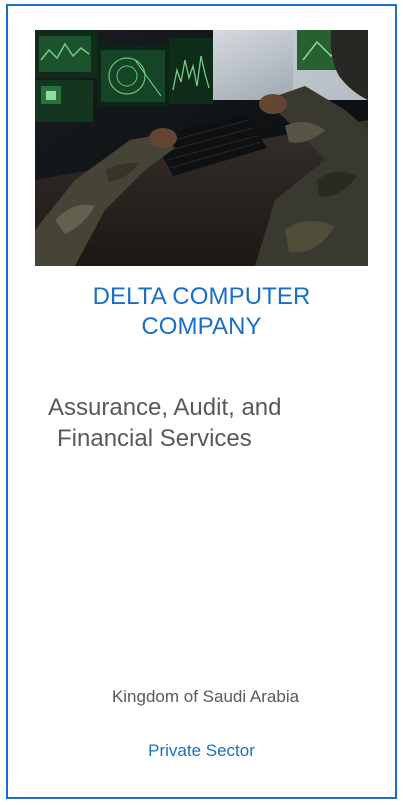 The height and width of the screenshot is (805, 403). Describe the element at coordinates (205, 696) in the screenshot. I see `country-label: Kingdom of Saudi Arabia` at that location.